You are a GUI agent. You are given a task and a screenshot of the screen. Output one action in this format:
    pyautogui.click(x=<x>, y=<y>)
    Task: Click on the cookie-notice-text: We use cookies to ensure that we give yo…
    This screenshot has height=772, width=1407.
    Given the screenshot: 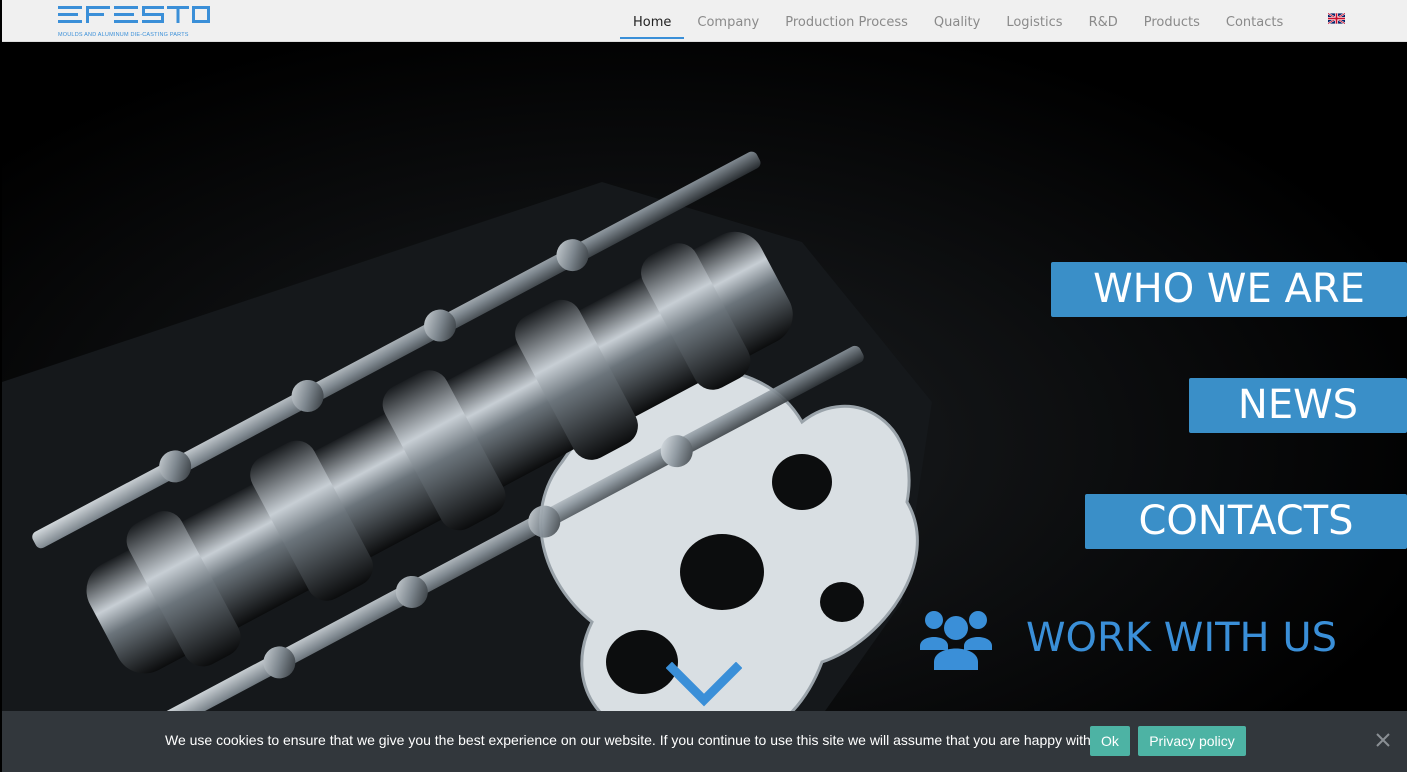 What is the action you would take?
    pyautogui.click(x=635, y=740)
    